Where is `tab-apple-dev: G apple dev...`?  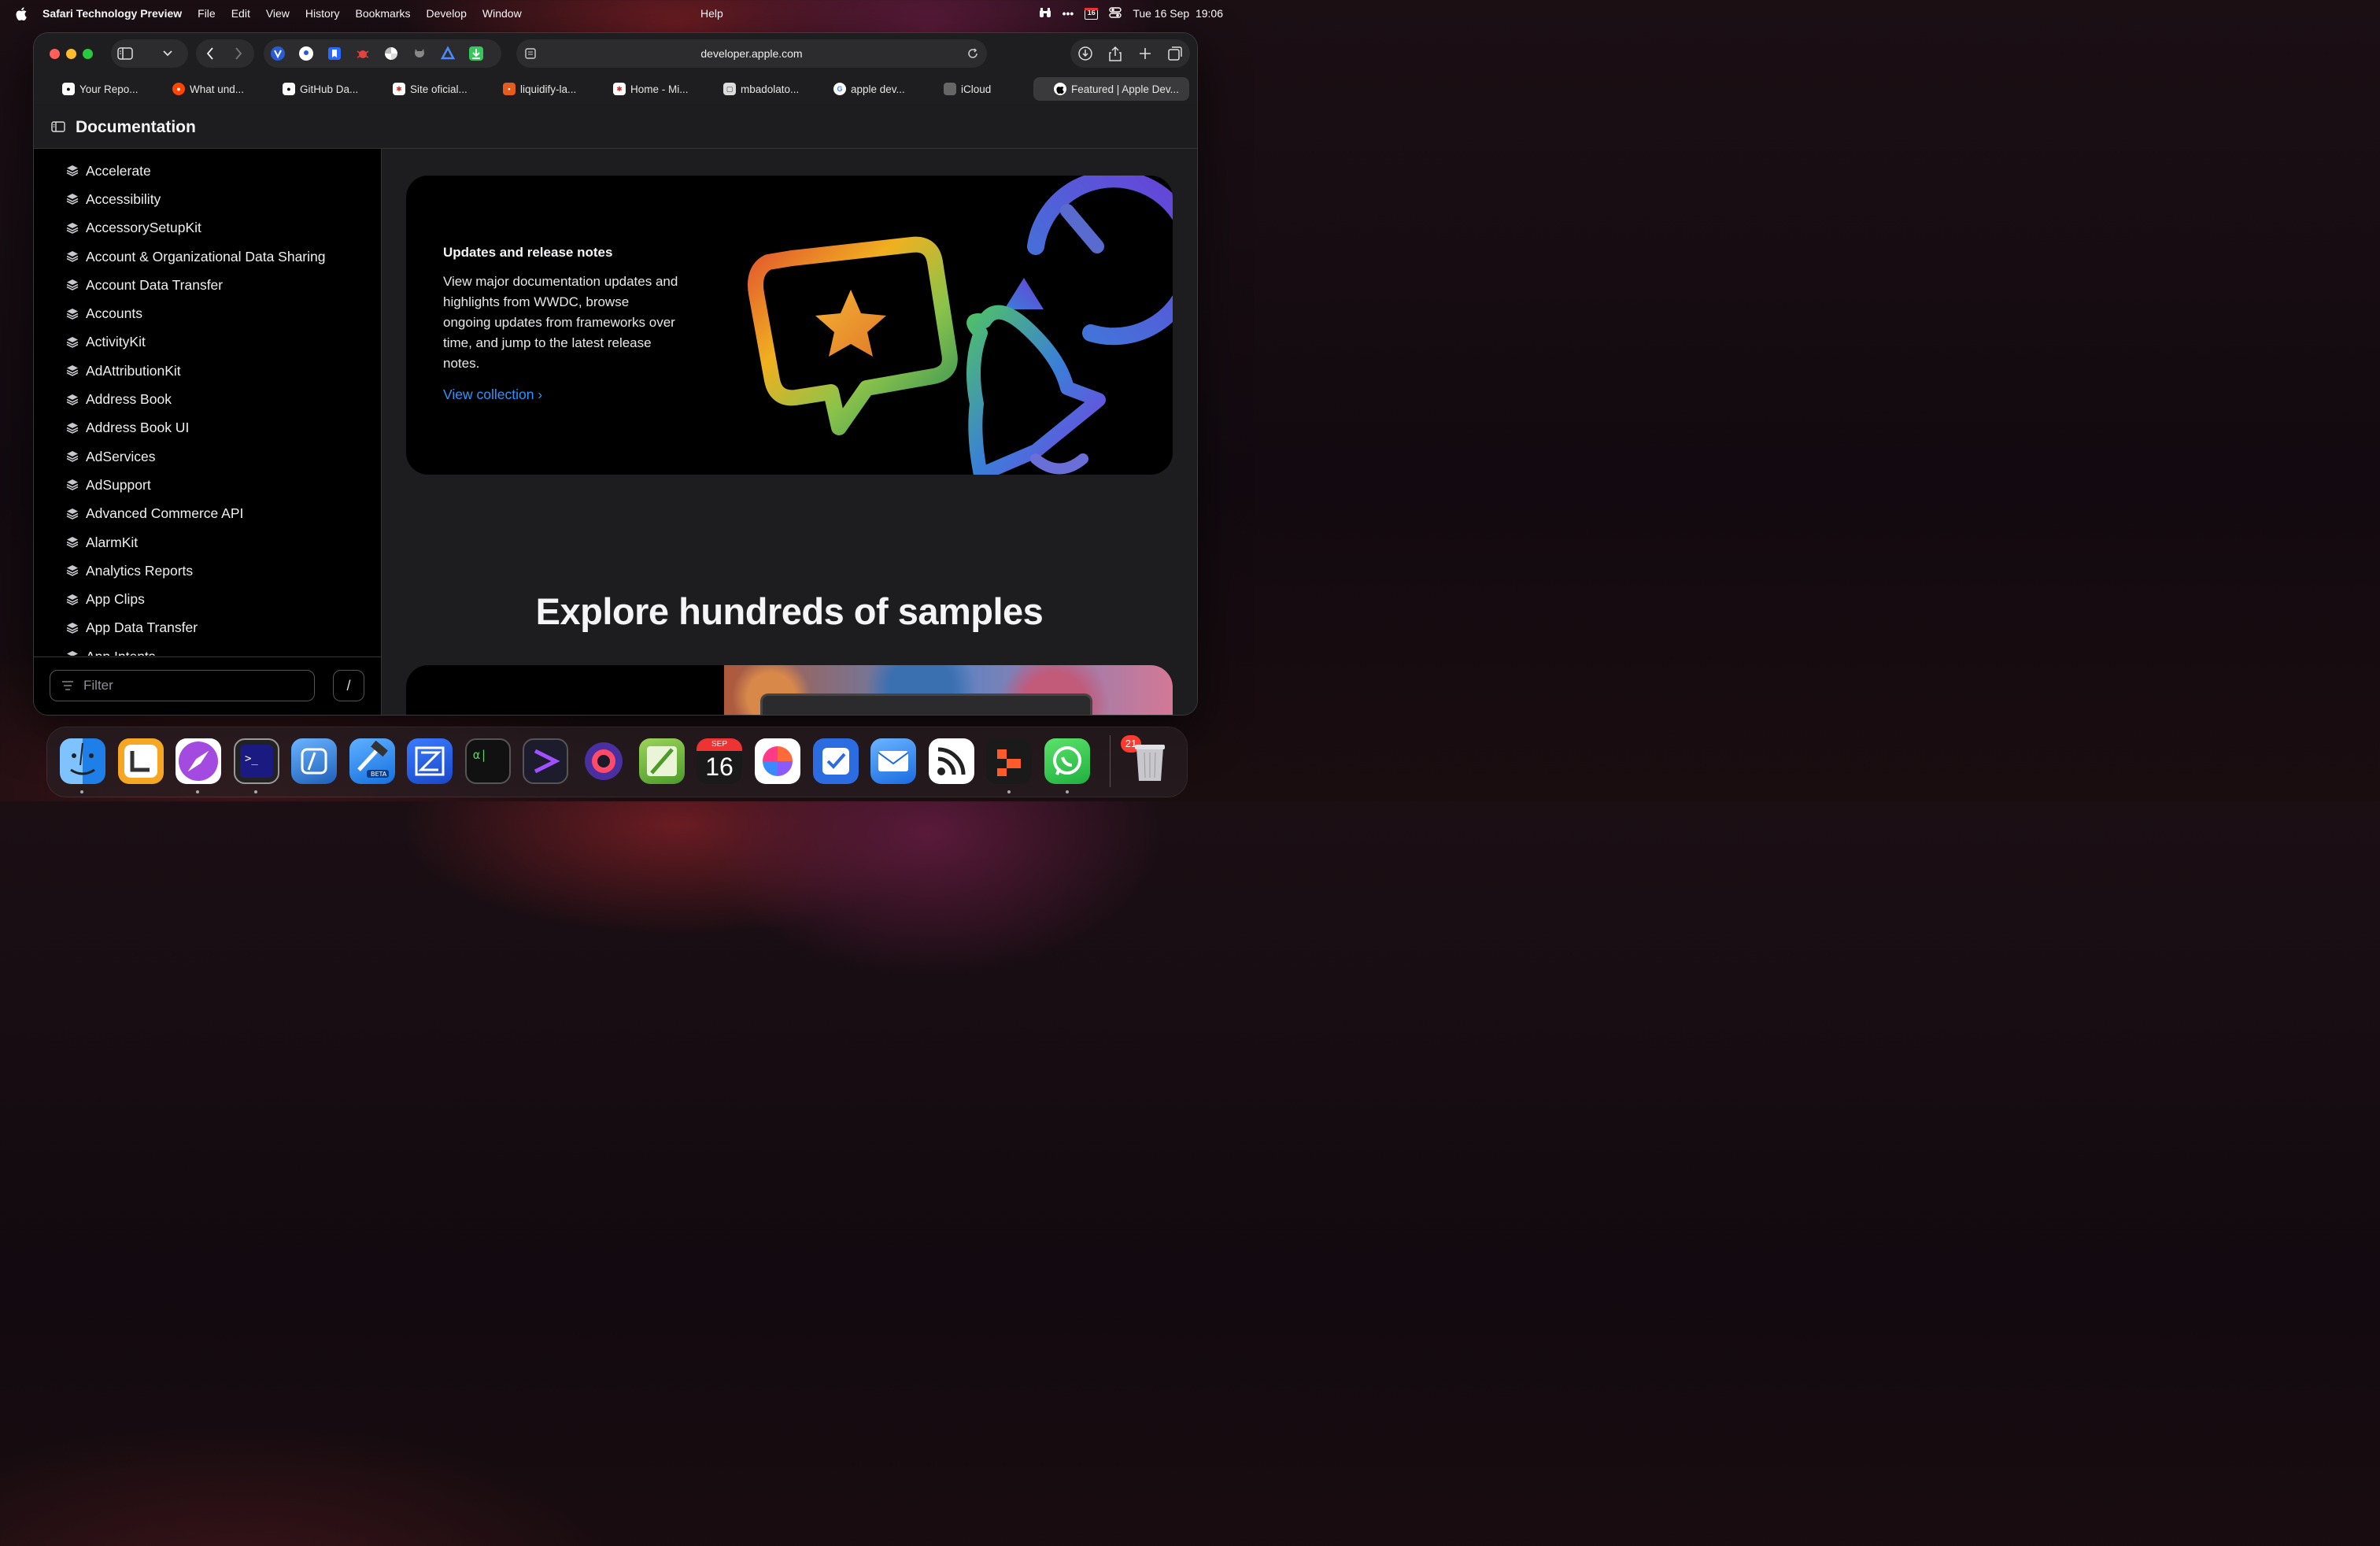
tab-apple-dev: G apple dev... is located at coordinates (867, 89).